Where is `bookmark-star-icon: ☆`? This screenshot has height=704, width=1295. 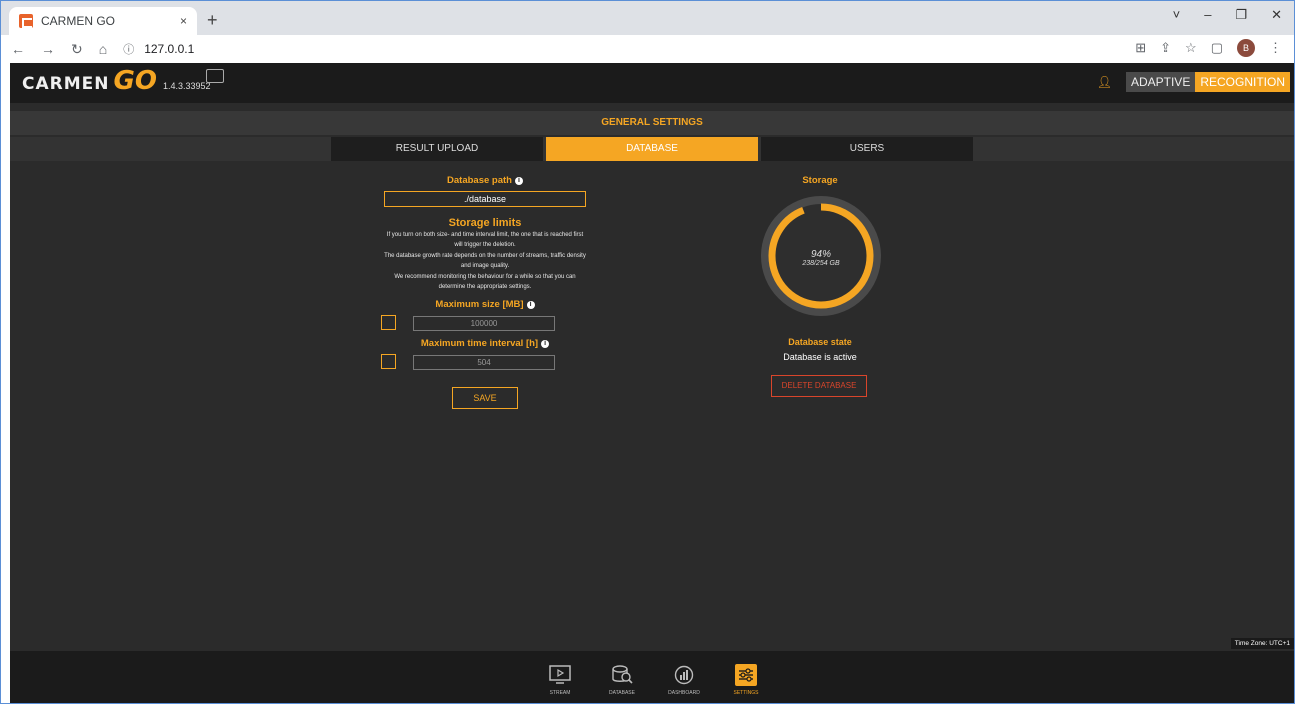
bookmark-star-icon: ☆ is located at coordinates (1191, 48).